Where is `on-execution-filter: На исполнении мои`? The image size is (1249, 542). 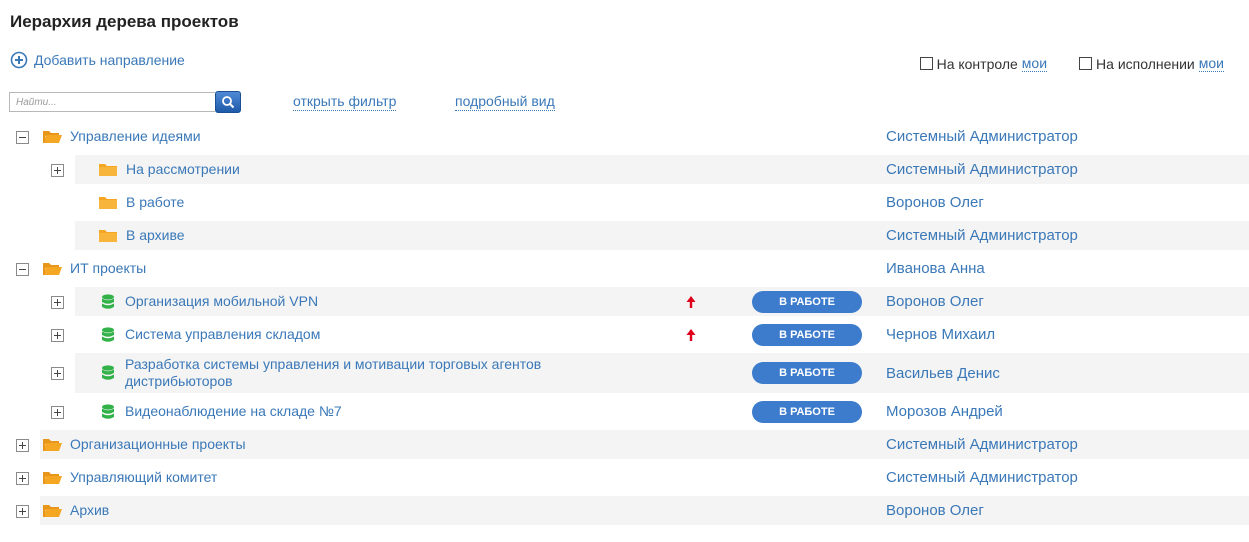 on-execution-filter: На исполнении мои is located at coordinates (1151, 63).